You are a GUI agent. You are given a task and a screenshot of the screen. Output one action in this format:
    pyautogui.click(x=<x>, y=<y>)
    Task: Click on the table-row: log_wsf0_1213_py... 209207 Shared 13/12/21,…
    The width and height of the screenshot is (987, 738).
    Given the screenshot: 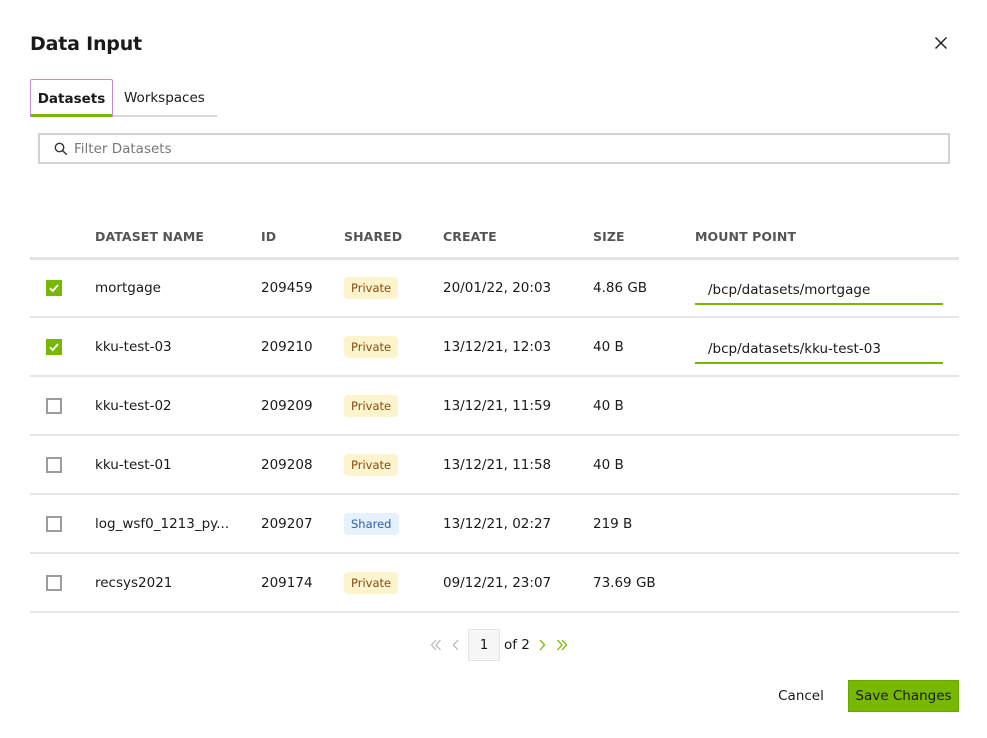 What is the action you would take?
    pyautogui.click(x=494, y=524)
    